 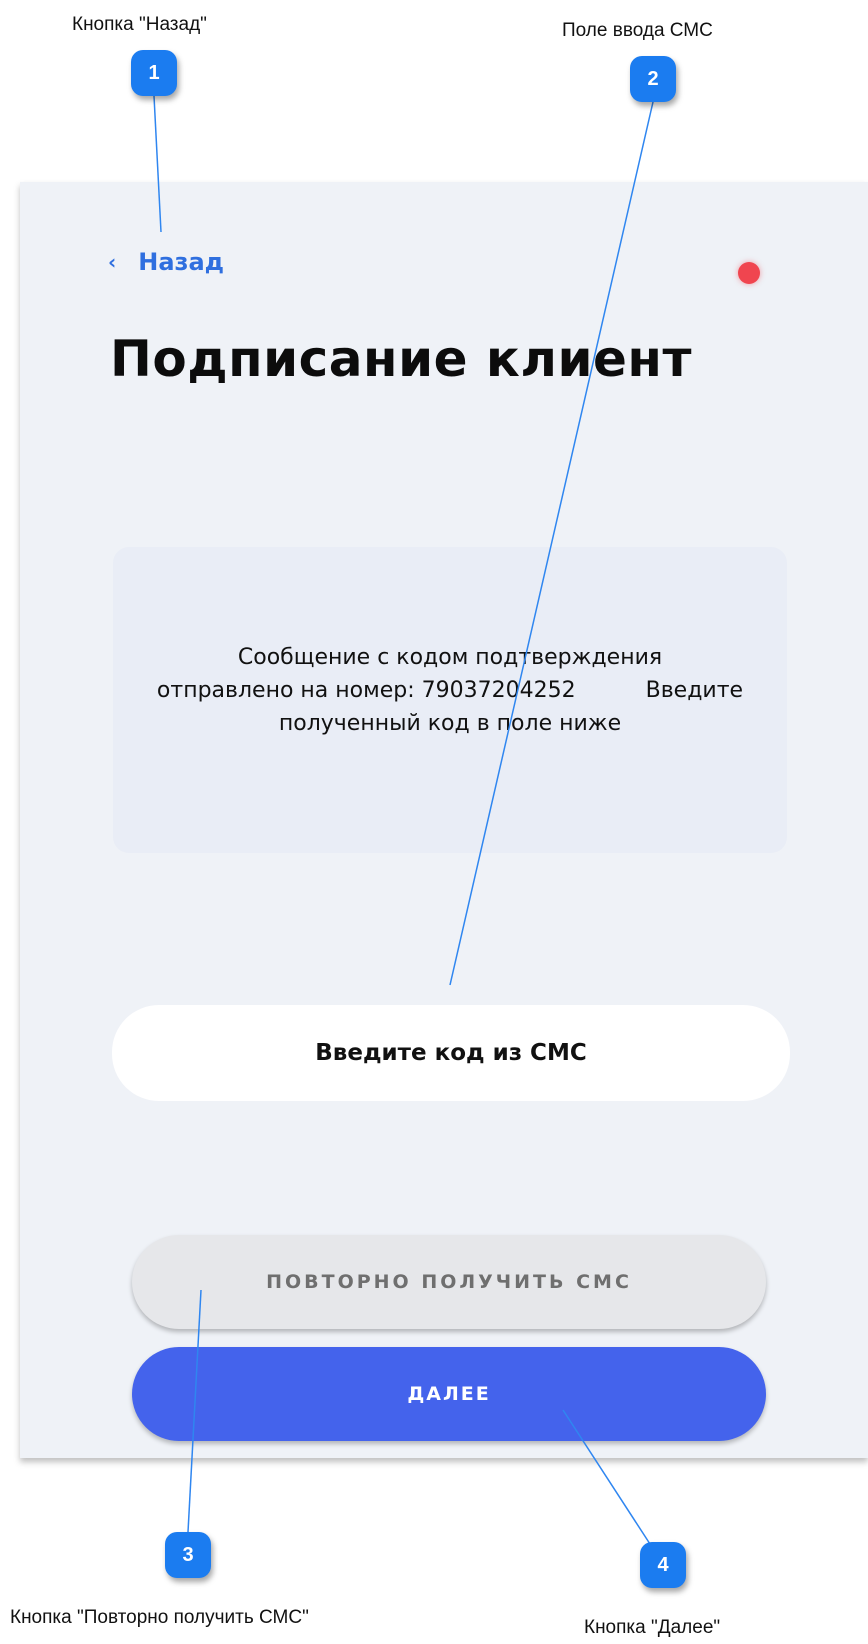 I want to click on callout-marker-4: 4, so click(x=663, y=1565).